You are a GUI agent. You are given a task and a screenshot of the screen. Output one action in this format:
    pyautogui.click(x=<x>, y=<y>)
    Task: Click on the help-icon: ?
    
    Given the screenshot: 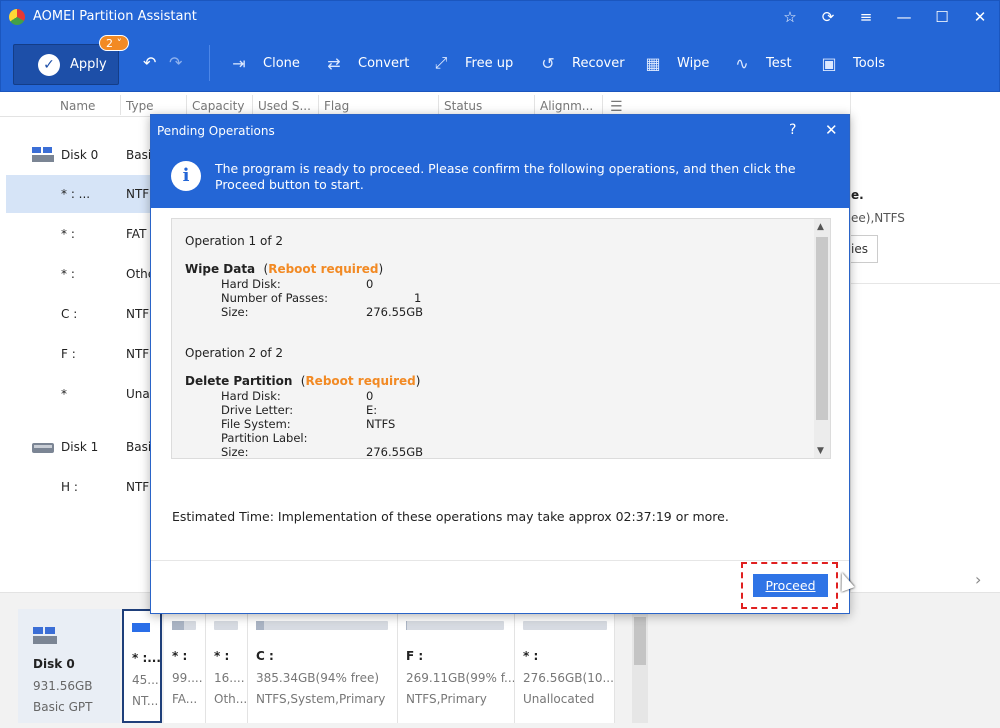 What is the action you would take?
    pyautogui.click(x=792, y=130)
    